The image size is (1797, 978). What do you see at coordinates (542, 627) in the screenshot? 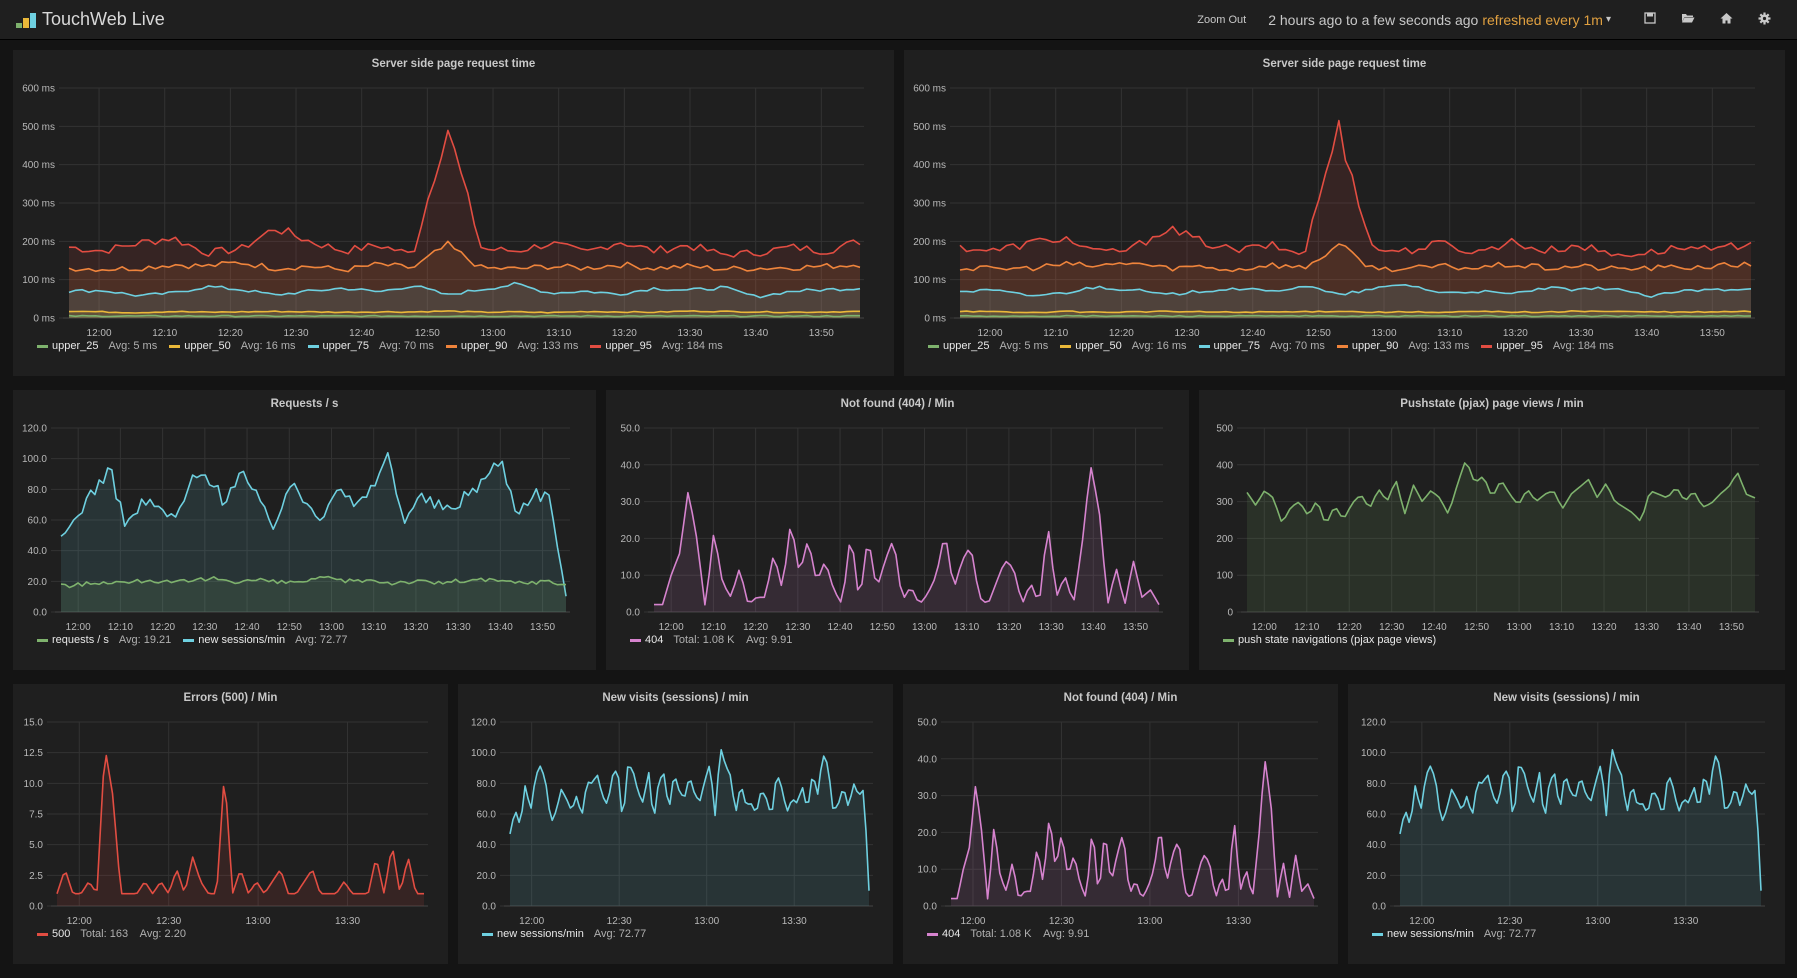
I see `x-tick-label: 13:50` at bounding box center [542, 627].